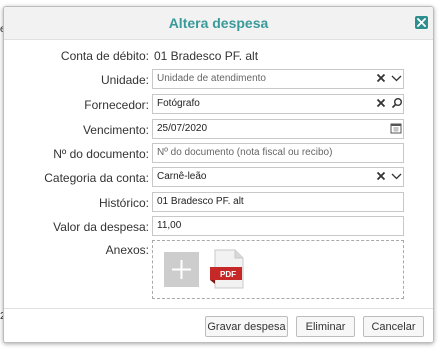 This screenshot has width=440, height=349. I want to click on history-input: 01 Bradesco PF. alt, so click(278, 202).